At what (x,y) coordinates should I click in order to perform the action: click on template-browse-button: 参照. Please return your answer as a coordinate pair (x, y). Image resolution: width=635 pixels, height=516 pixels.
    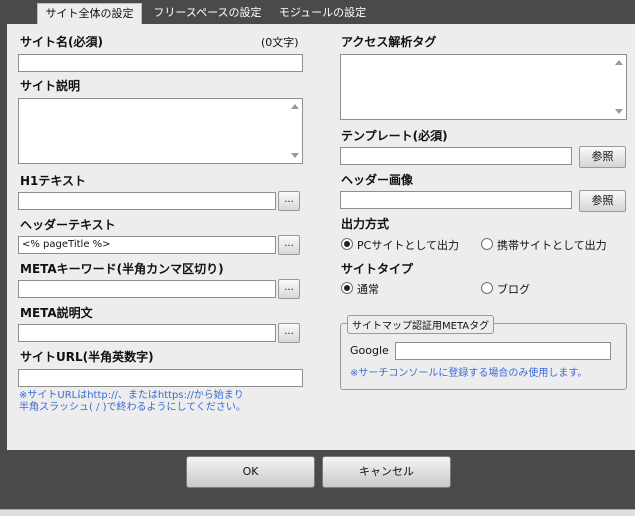
    Looking at the image, I should click on (602, 157).